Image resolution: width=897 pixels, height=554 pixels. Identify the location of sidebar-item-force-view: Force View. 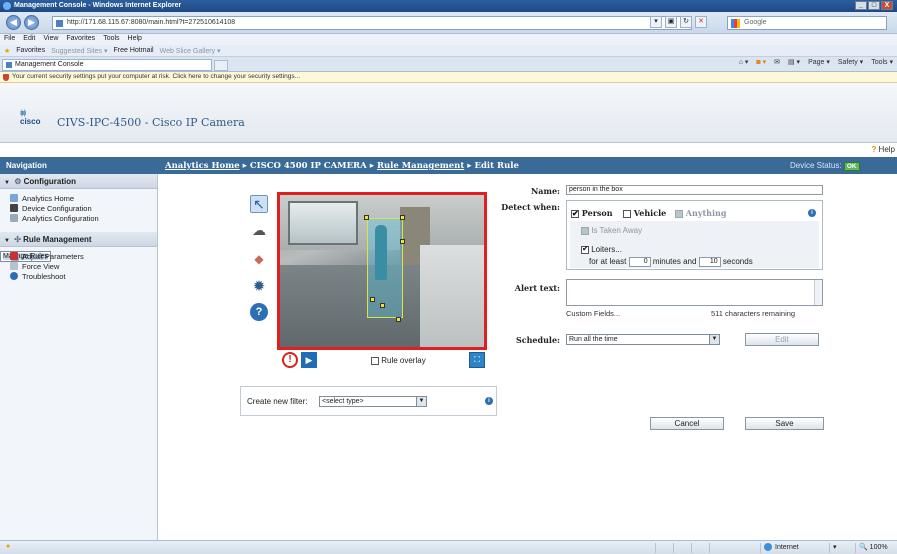
(78, 266).